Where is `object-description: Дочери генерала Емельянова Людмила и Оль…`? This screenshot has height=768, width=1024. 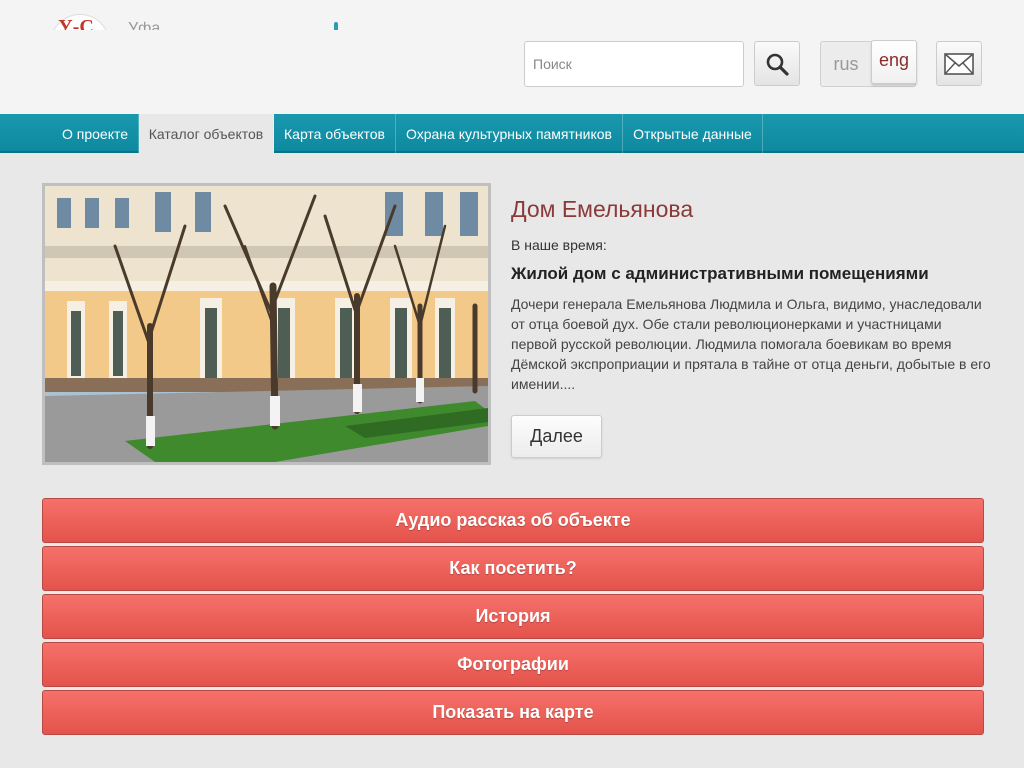
object-description: Дочери генерала Емельянова Людмила и Оль… is located at coordinates (751, 344).